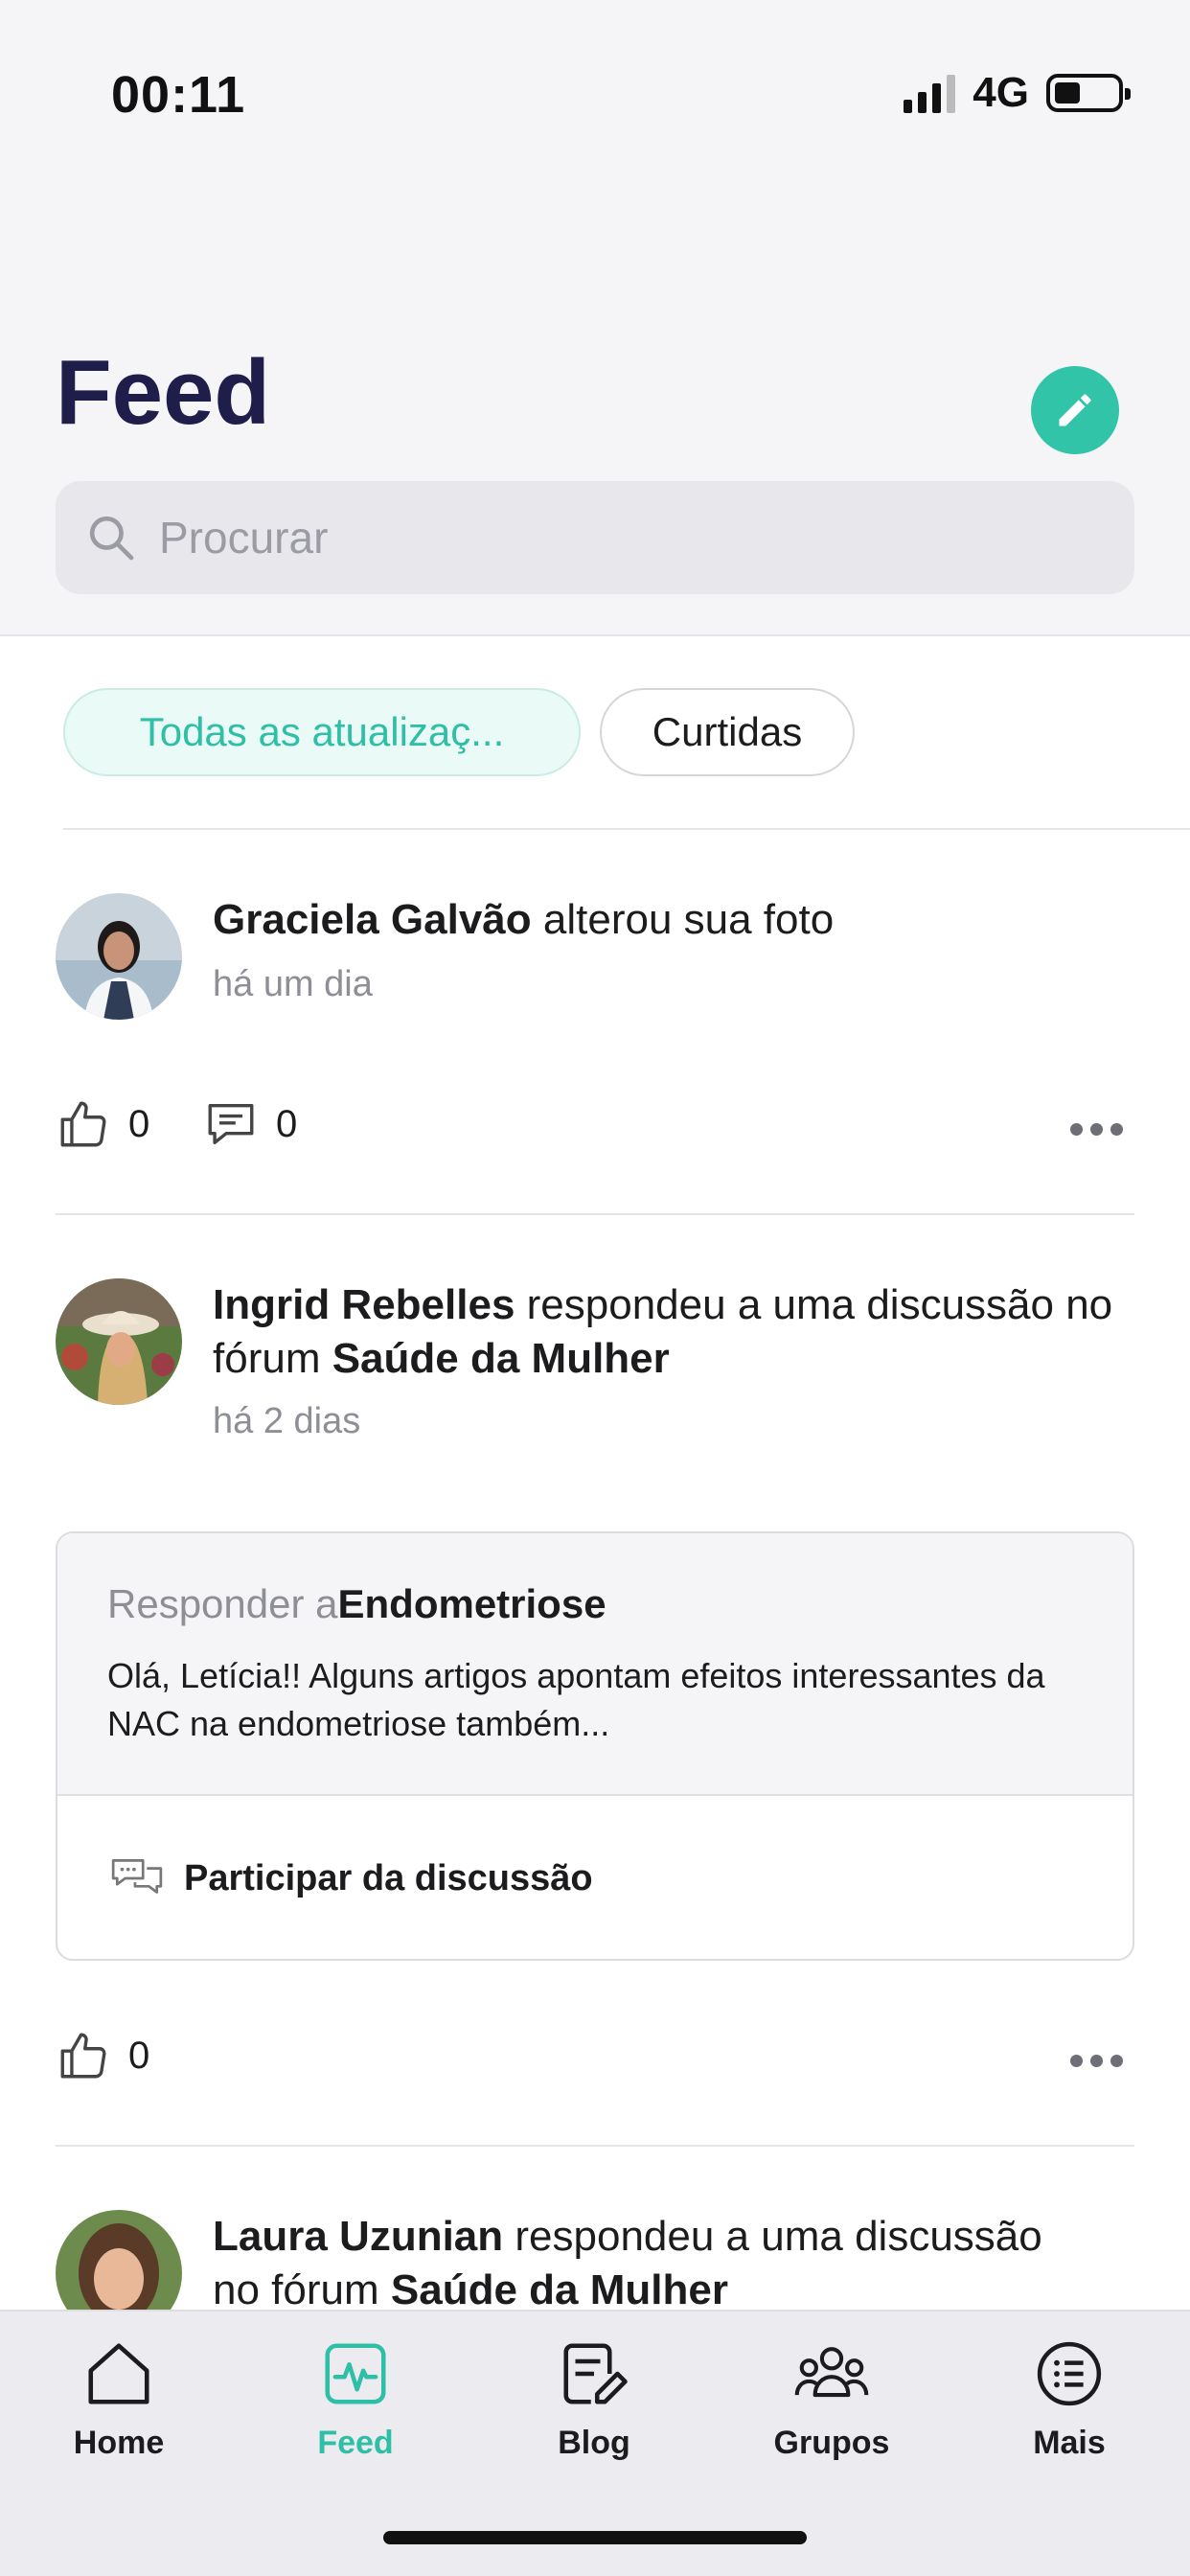 Image resolution: width=1190 pixels, height=2576 pixels. Describe the element at coordinates (163, 392) in the screenshot. I see `page-title: Feed` at that location.